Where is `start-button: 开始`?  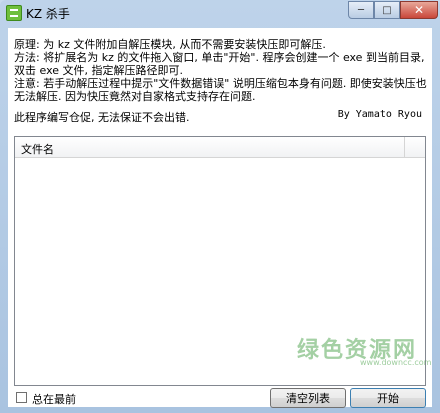
start-button: 开始 is located at coordinates (388, 398).